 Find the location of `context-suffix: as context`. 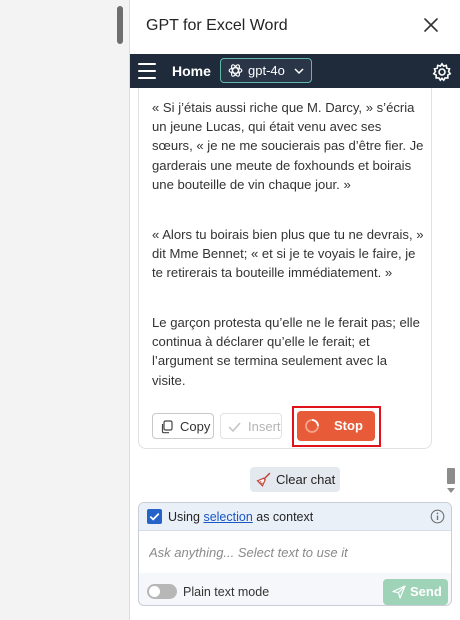

context-suffix: as context is located at coordinates (283, 517).